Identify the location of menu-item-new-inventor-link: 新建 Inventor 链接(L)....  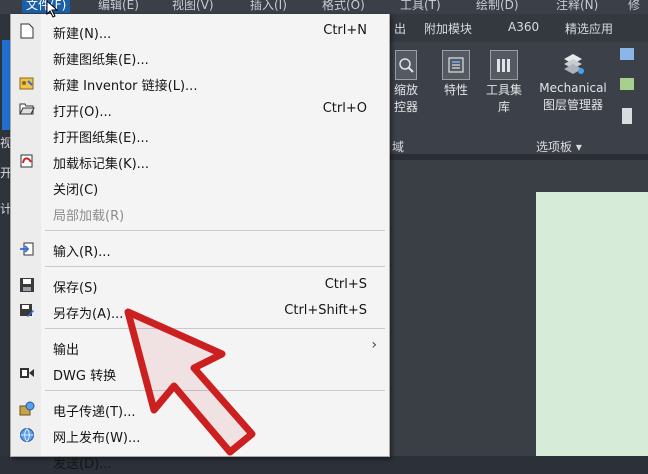
(200, 83).